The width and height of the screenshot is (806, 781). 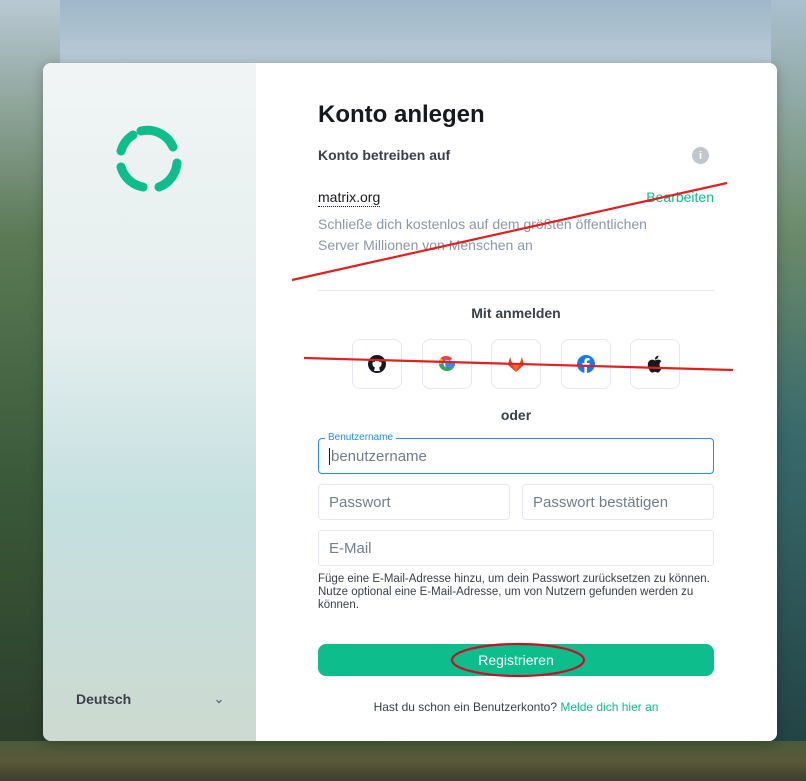 I want to click on or-separator: oder, so click(x=516, y=415).